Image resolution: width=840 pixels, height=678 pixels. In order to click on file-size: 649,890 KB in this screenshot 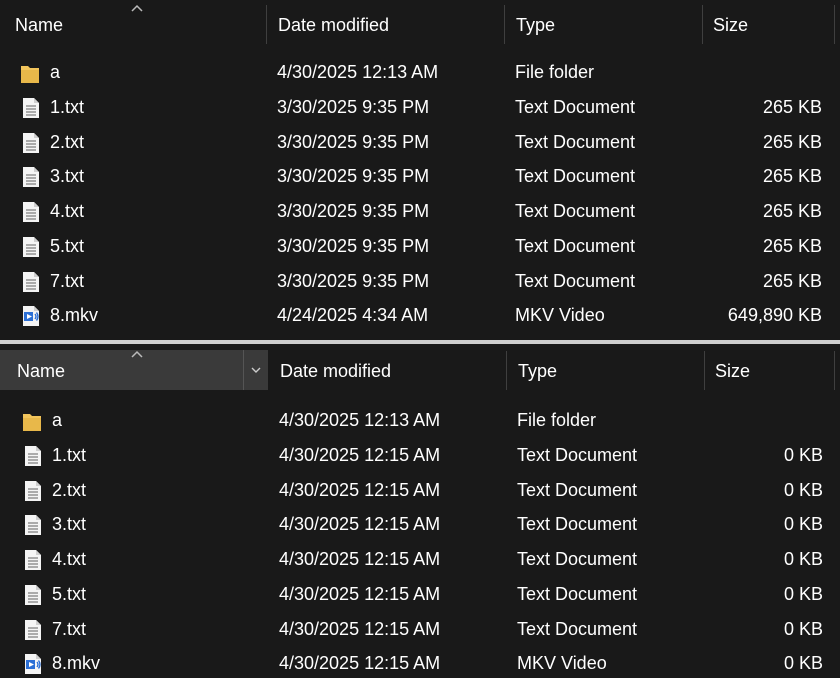, I will do `click(774, 315)`.